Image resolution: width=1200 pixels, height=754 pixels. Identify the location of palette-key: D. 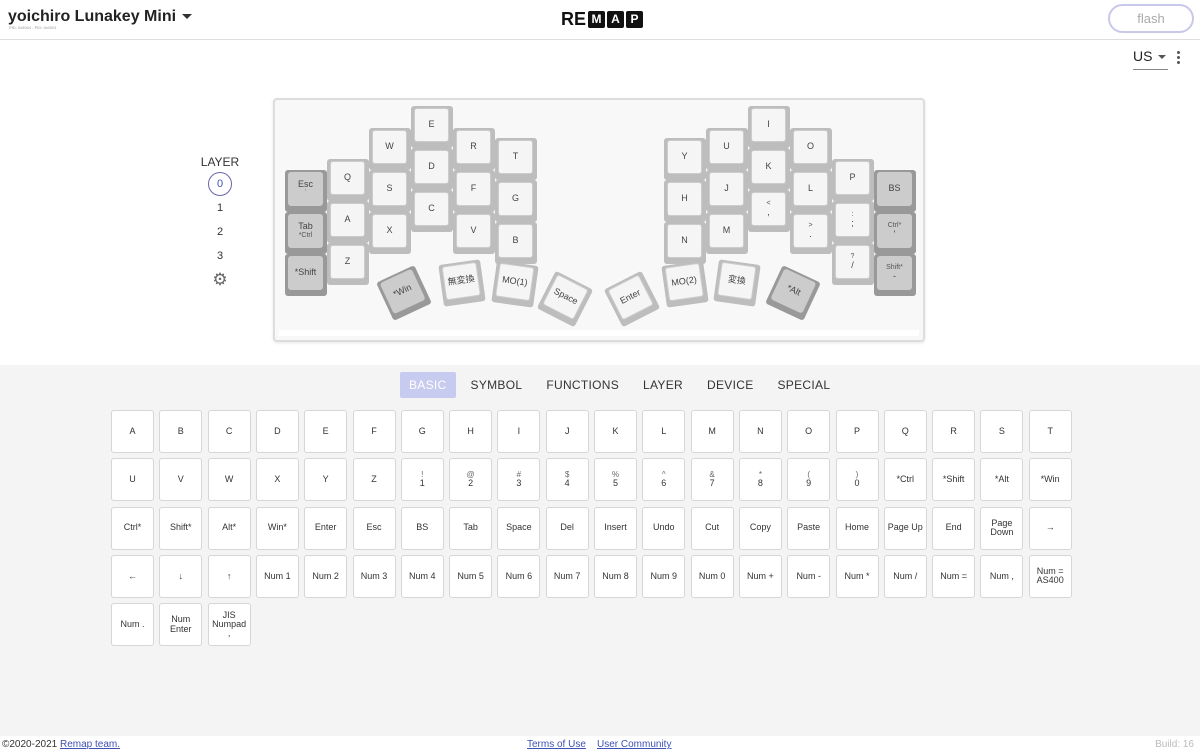
(277, 431).